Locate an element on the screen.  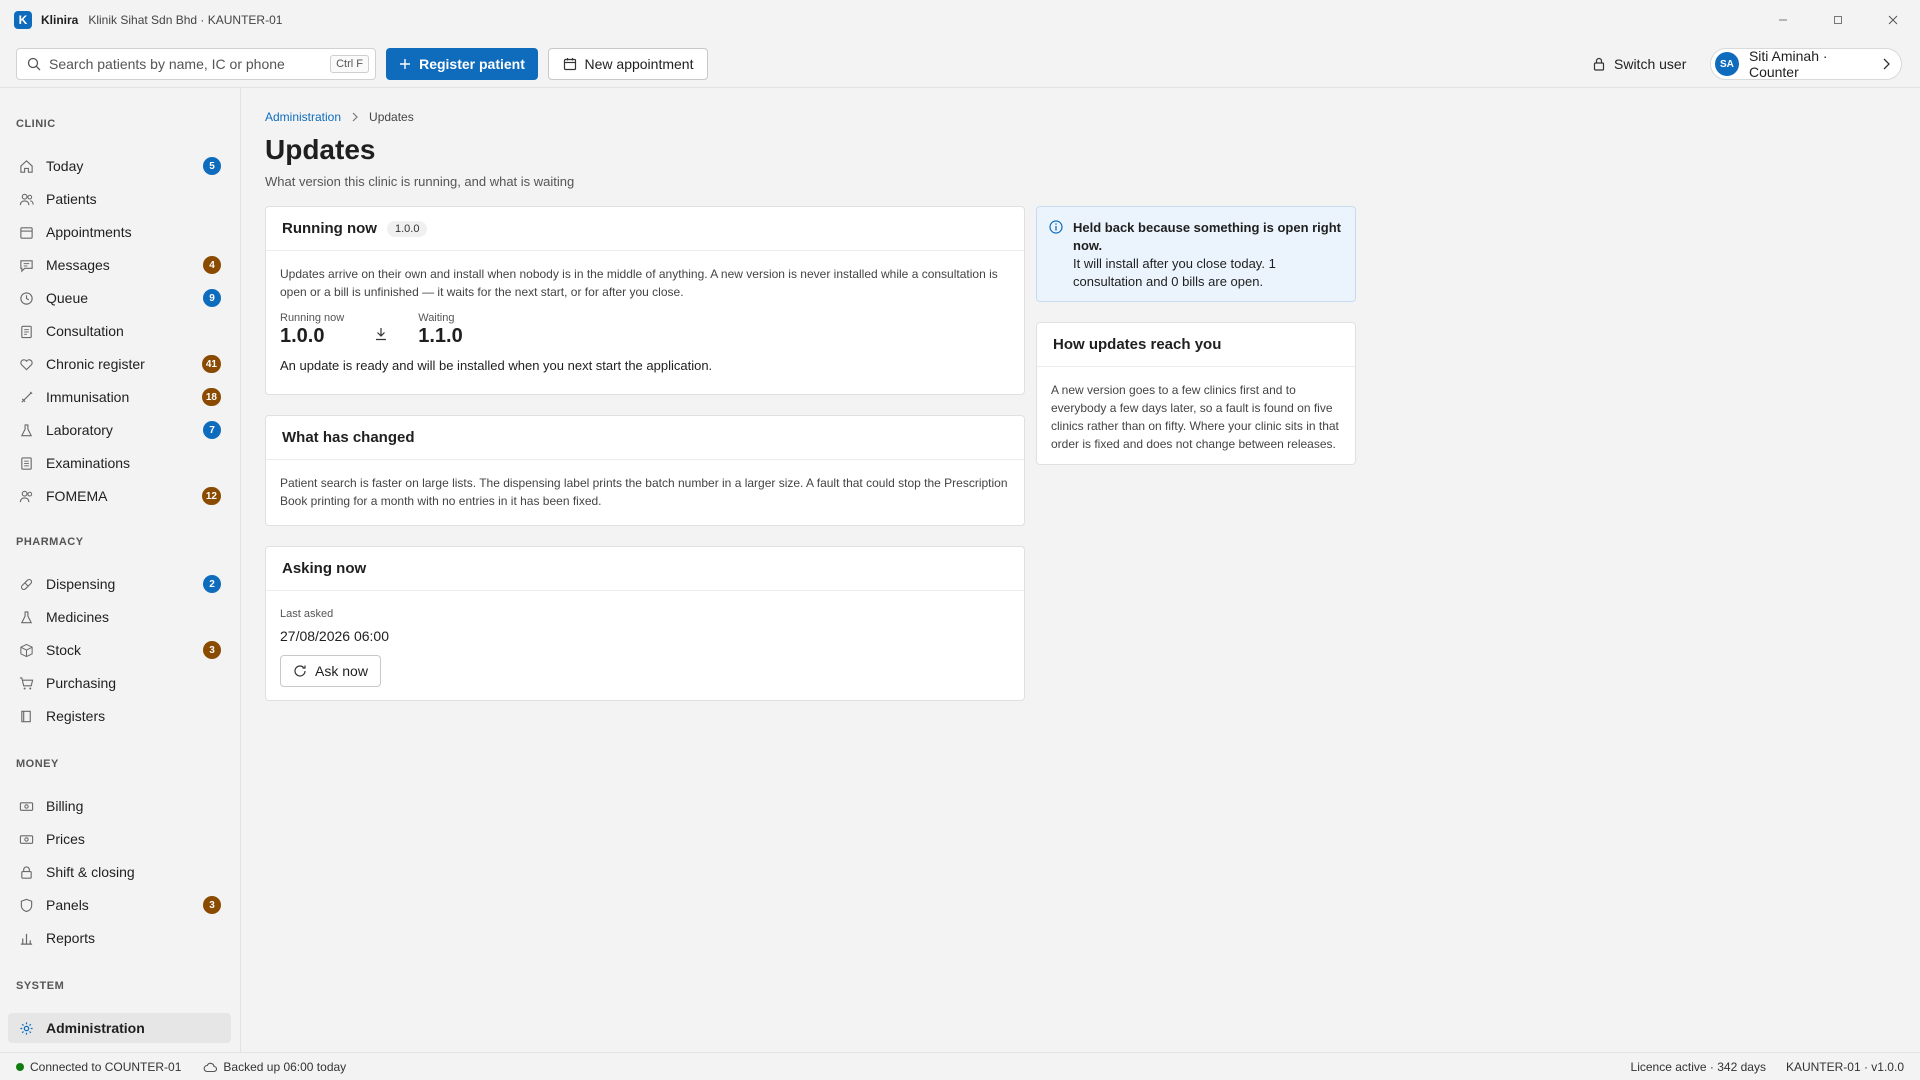
sidebar-item-dispensing: Dispensing 2 is located at coordinates (119, 584).